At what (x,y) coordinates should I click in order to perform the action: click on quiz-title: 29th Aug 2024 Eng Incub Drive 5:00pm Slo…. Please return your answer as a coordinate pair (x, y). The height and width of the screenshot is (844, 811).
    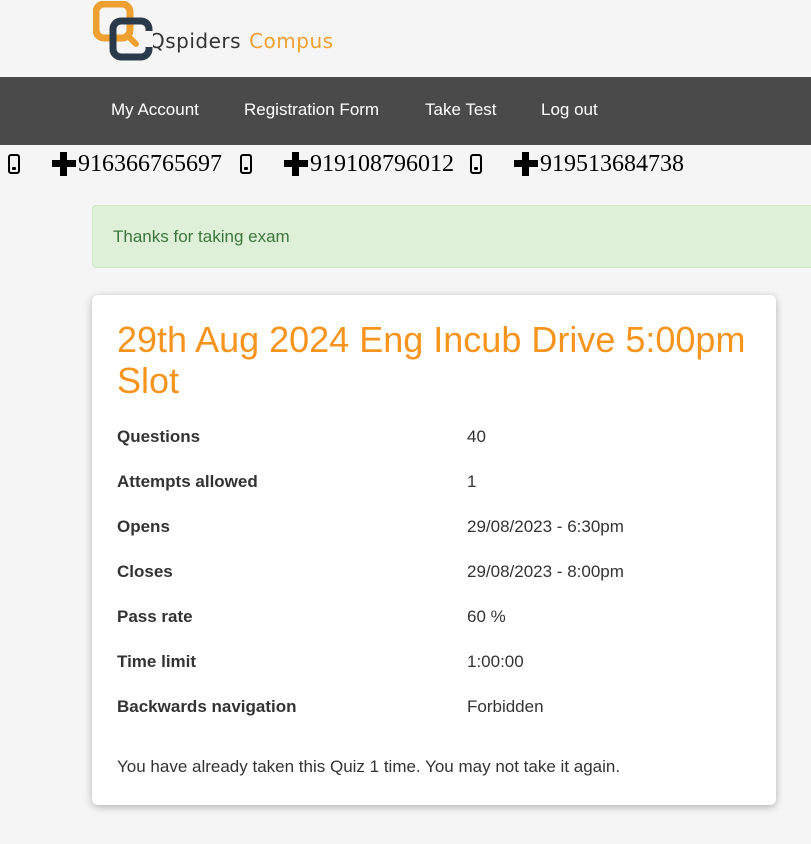
    Looking at the image, I should click on (431, 360).